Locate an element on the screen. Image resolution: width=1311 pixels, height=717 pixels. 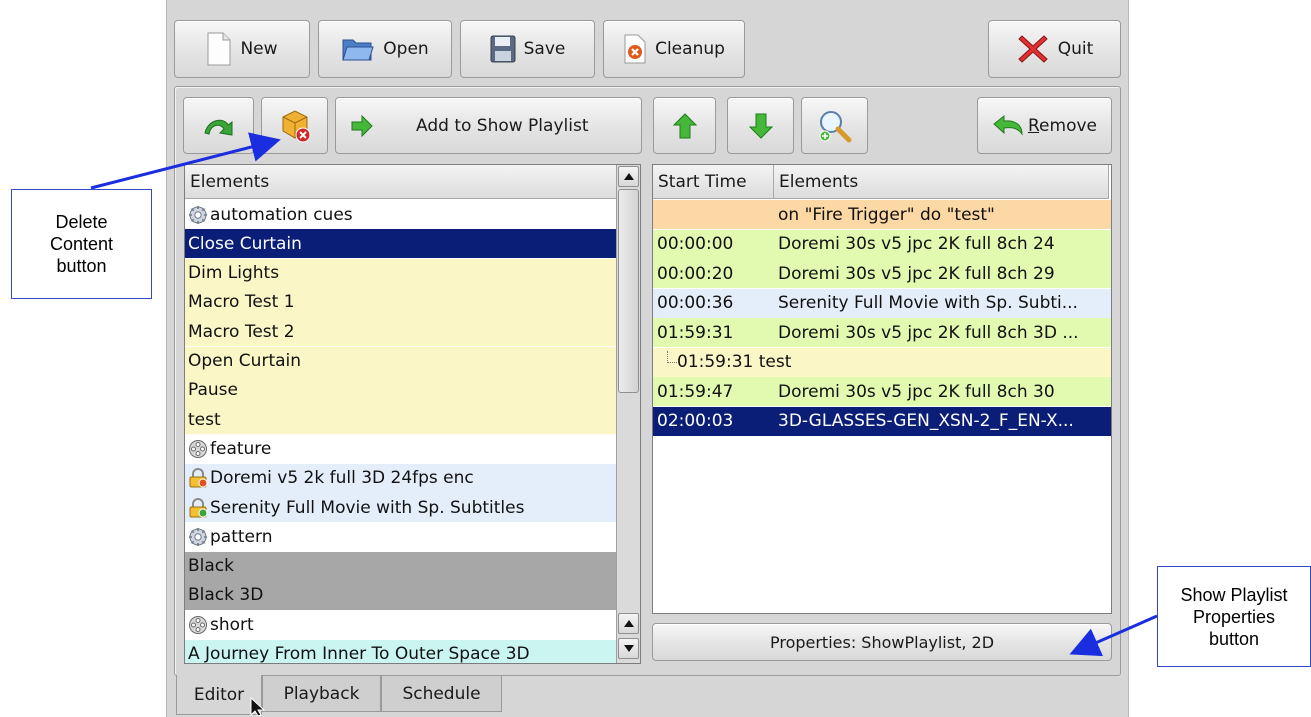
playlist-start-time: 00:00:20 is located at coordinates (695, 273).